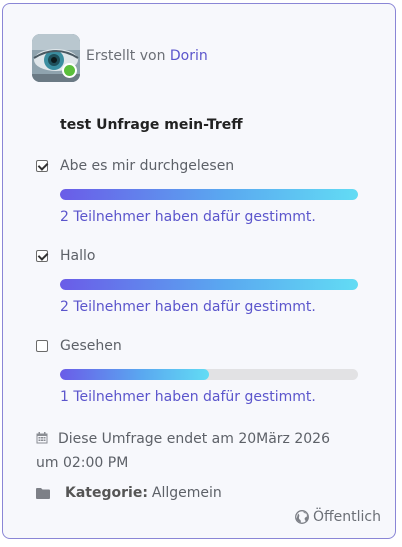  I want to click on globe-icon, so click(302, 517).